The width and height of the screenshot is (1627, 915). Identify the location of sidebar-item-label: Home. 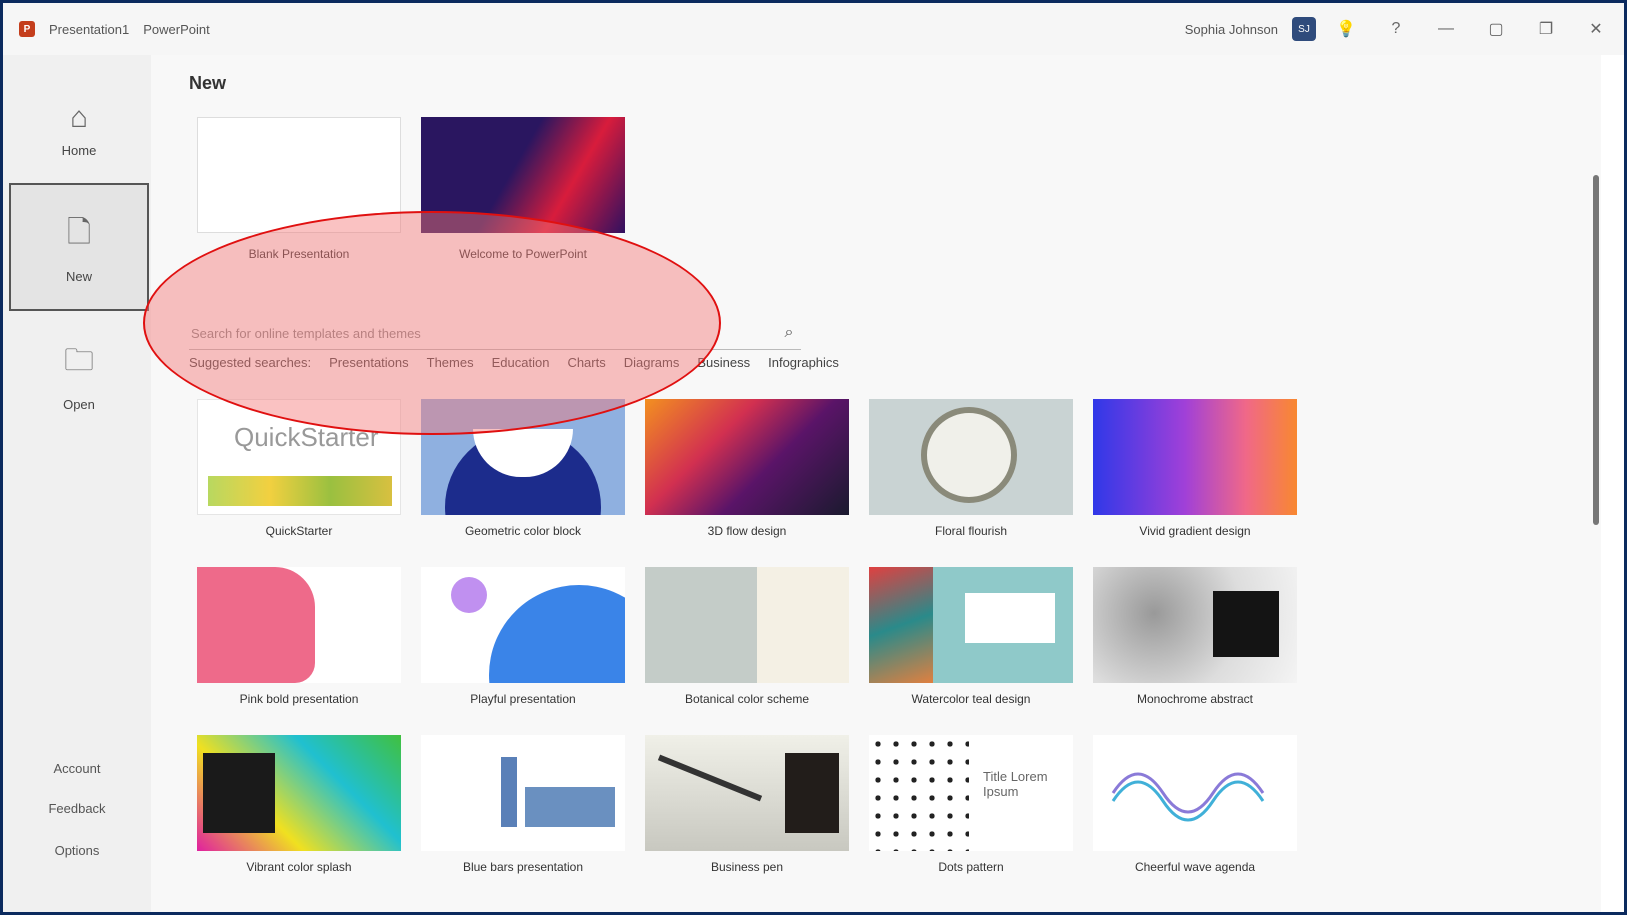
(79, 150).